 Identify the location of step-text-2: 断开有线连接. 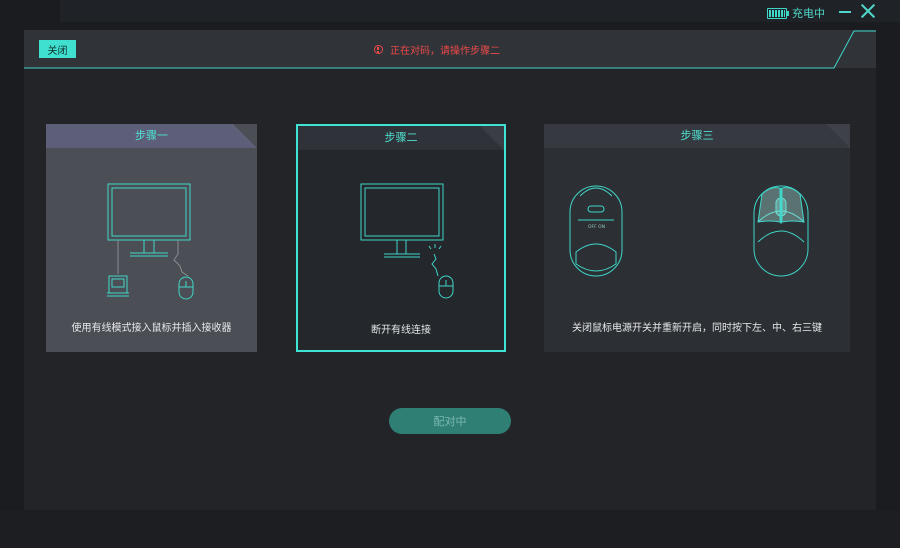
(401, 330).